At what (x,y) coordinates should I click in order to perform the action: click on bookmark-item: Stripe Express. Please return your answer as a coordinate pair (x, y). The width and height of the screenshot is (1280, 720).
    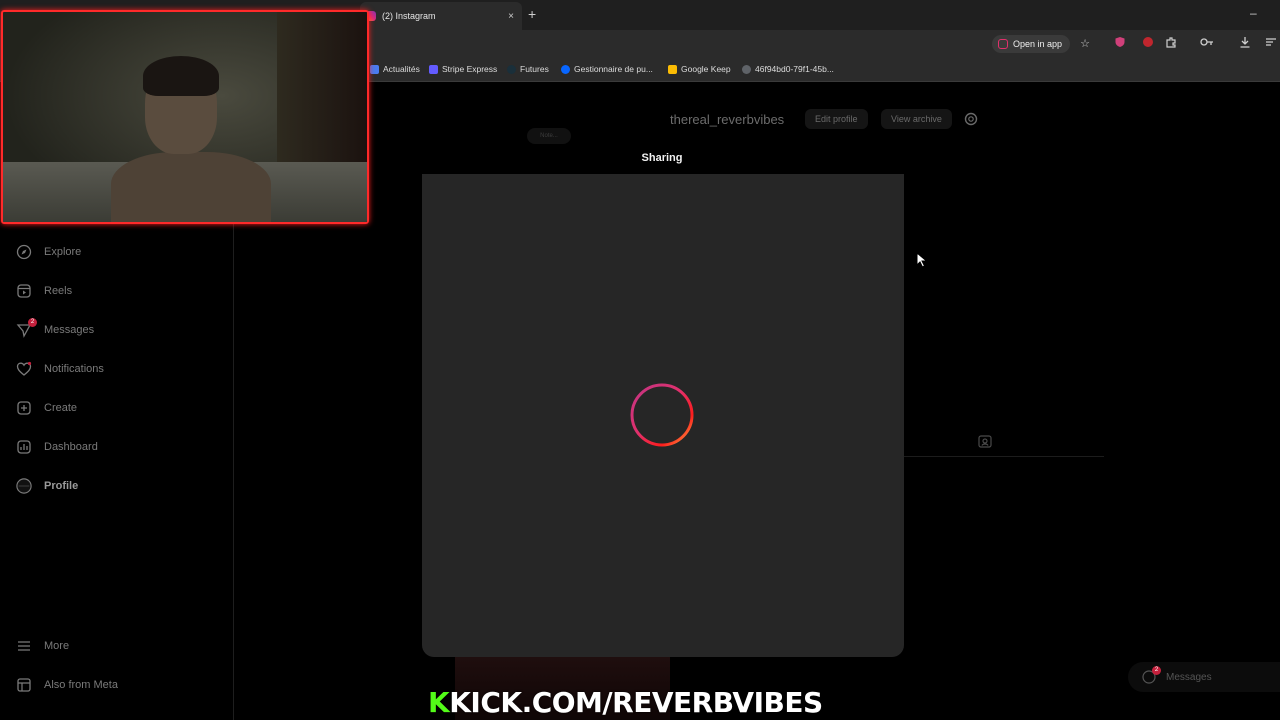
    Looking at the image, I should click on (463, 69).